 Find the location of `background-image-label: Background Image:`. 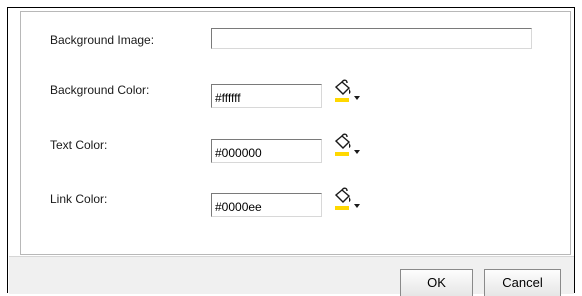

background-image-label: Background Image: is located at coordinates (102, 40).